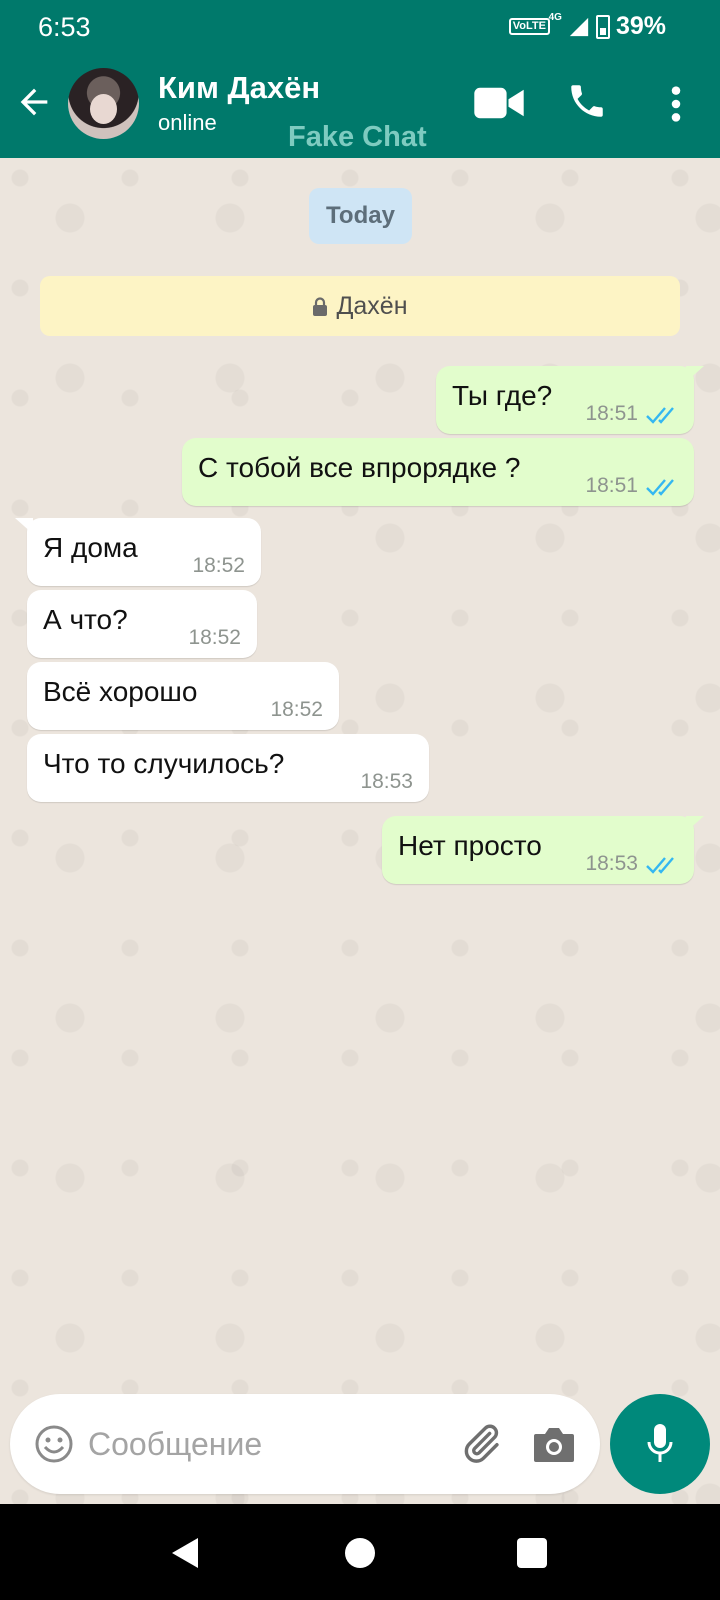 This screenshot has width=720, height=1600. I want to click on message-bubble-incoming: Что то случилось? 18:53, so click(228, 768).